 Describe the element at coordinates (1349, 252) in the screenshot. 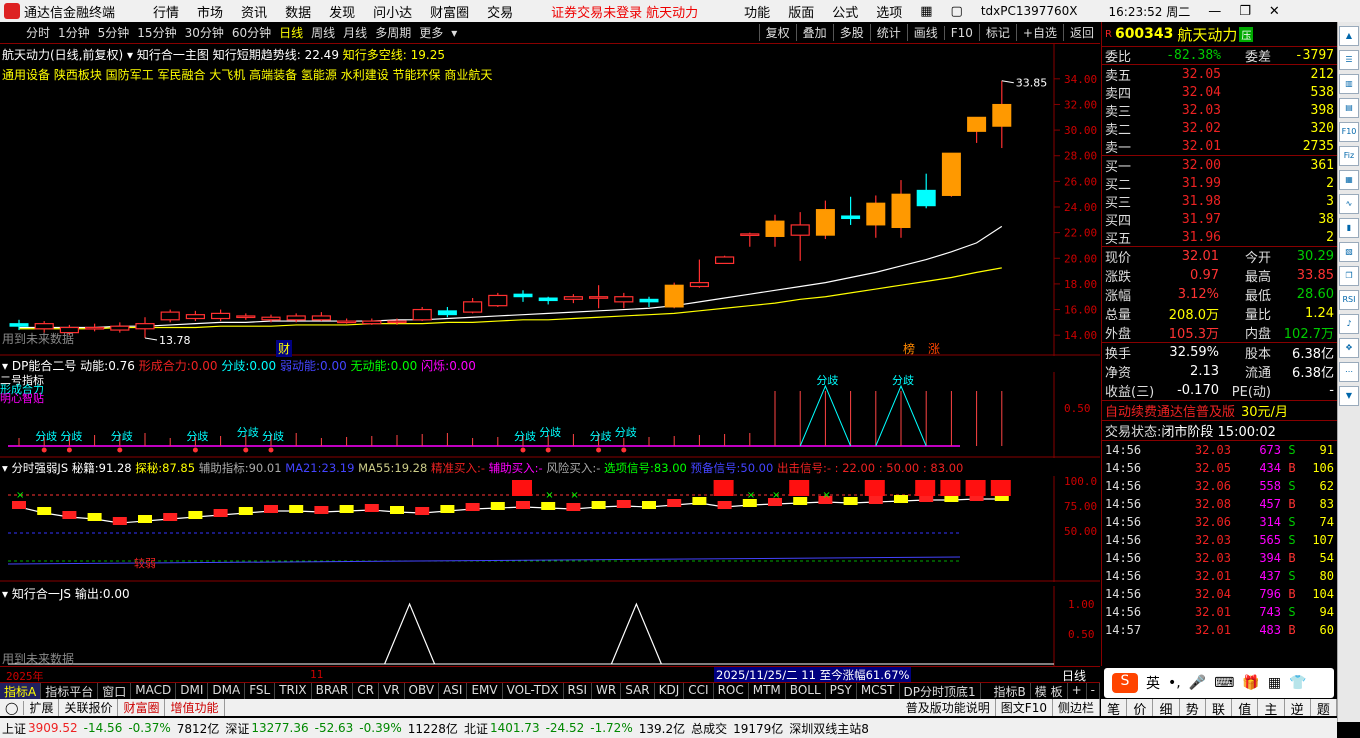

I see `sidebar-table-icon: ▧` at that location.